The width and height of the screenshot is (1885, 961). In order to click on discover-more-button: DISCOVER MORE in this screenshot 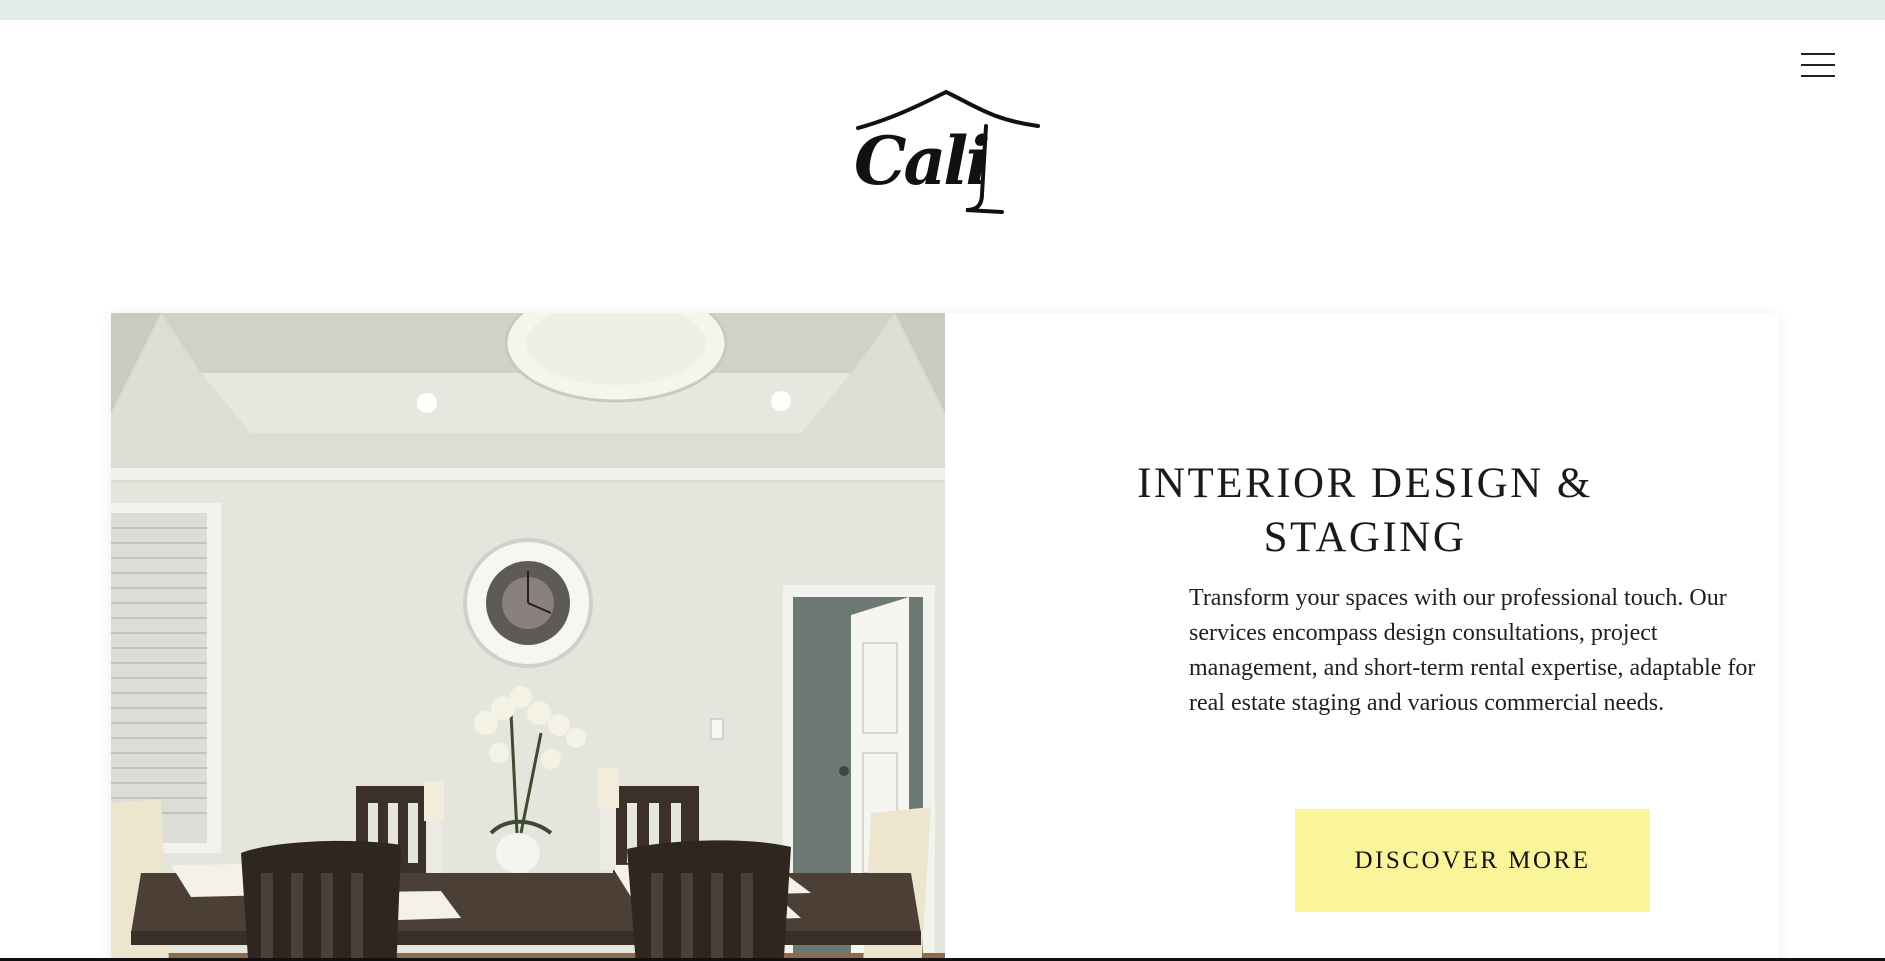, I will do `click(1472, 860)`.